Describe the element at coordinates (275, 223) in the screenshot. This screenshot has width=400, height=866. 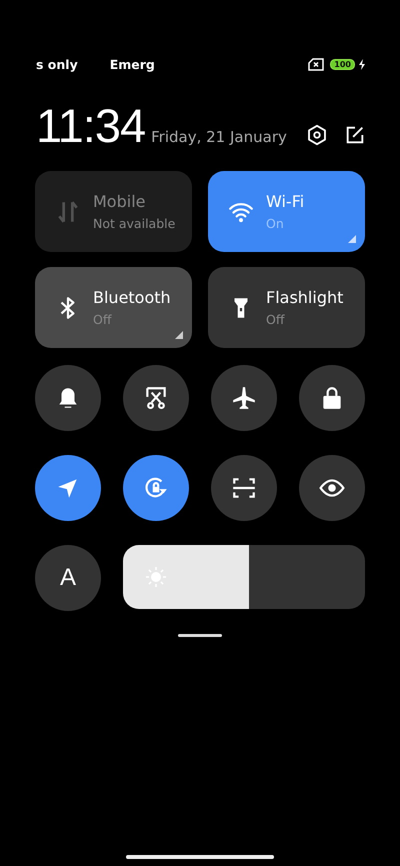
I see `tile-status: On` at that location.